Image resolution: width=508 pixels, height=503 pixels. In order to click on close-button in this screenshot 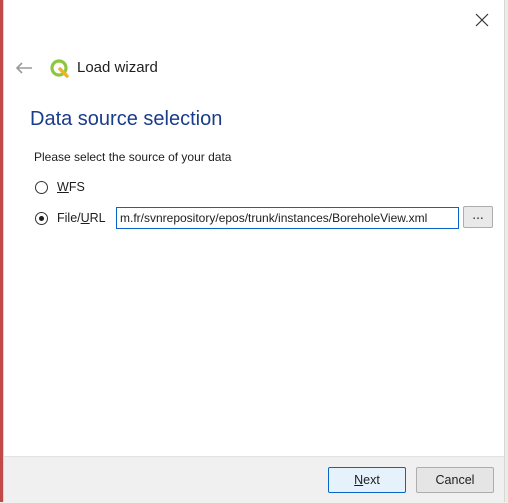, I will do `click(482, 20)`.